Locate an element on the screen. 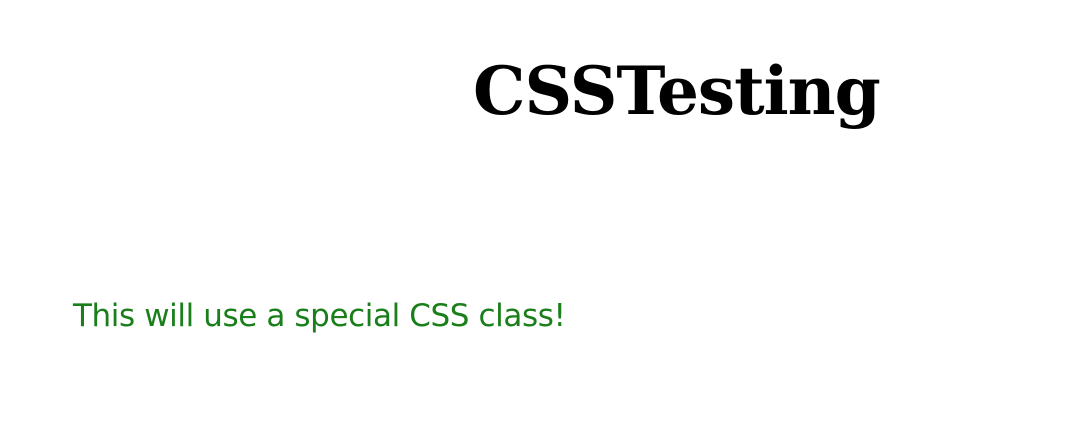  special-class-text: This will use a special CSS class! is located at coordinates (319, 316).